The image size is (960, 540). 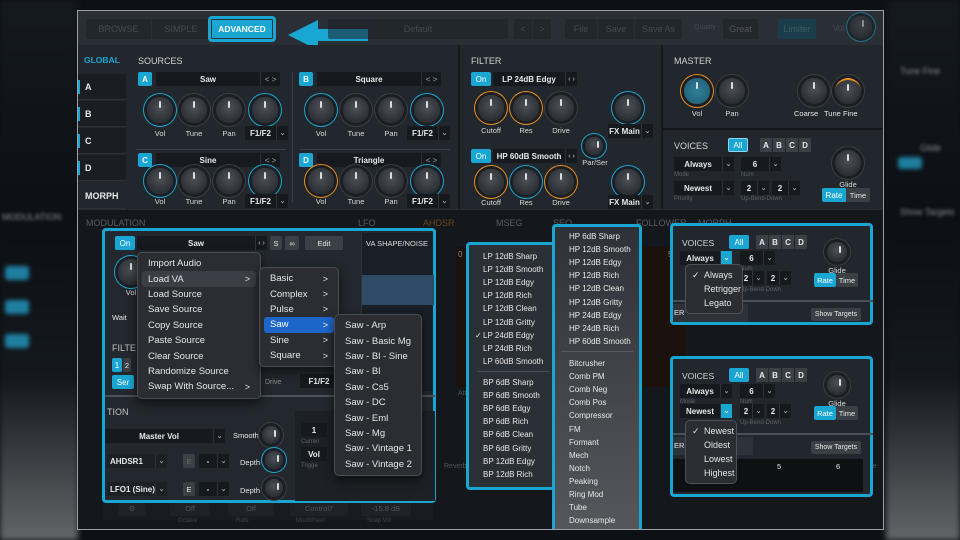 What do you see at coordinates (535, 156) in the screenshot?
I see `filter2-type-select: HP 60dB Smooth ‹ ›` at bounding box center [535, 156].